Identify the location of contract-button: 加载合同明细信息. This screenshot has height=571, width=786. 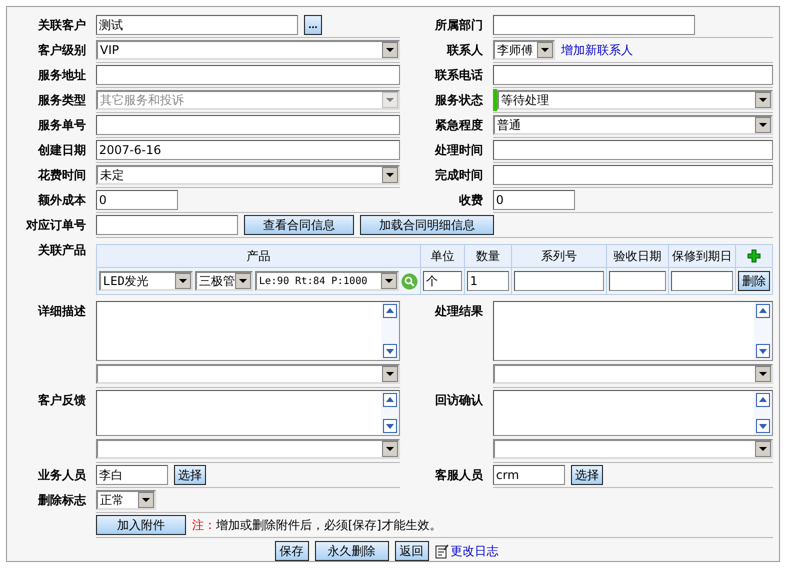
(427, 225).